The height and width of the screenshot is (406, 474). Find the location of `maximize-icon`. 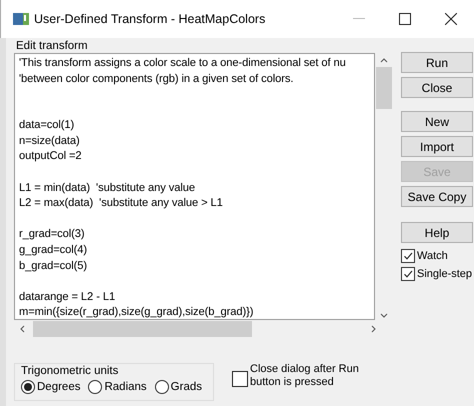

maximize-icon is located at coordinates (405, 19).